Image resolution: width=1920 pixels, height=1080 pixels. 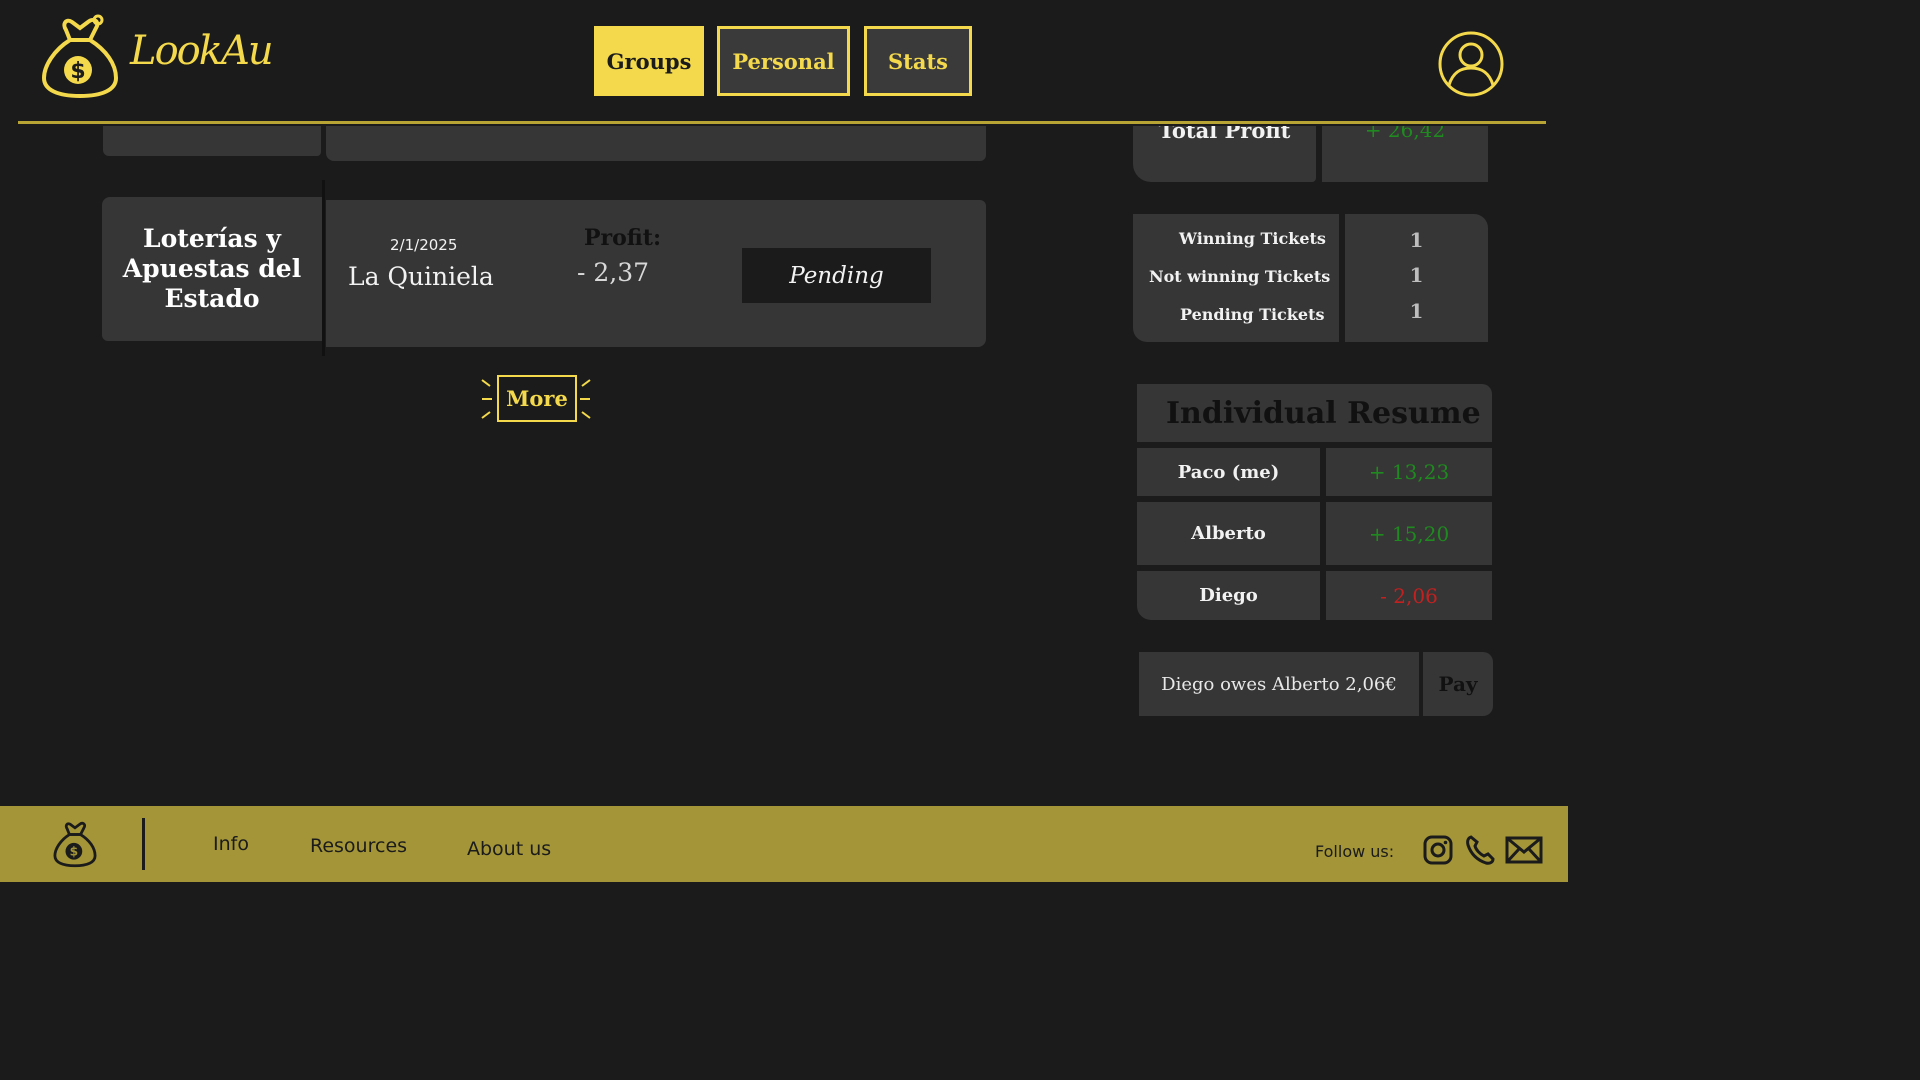 What do you see at coordinates (1409, 595) in the screenshot?
I see `member-amount-diego: - 2,06` at bounding box center [1409, 595].